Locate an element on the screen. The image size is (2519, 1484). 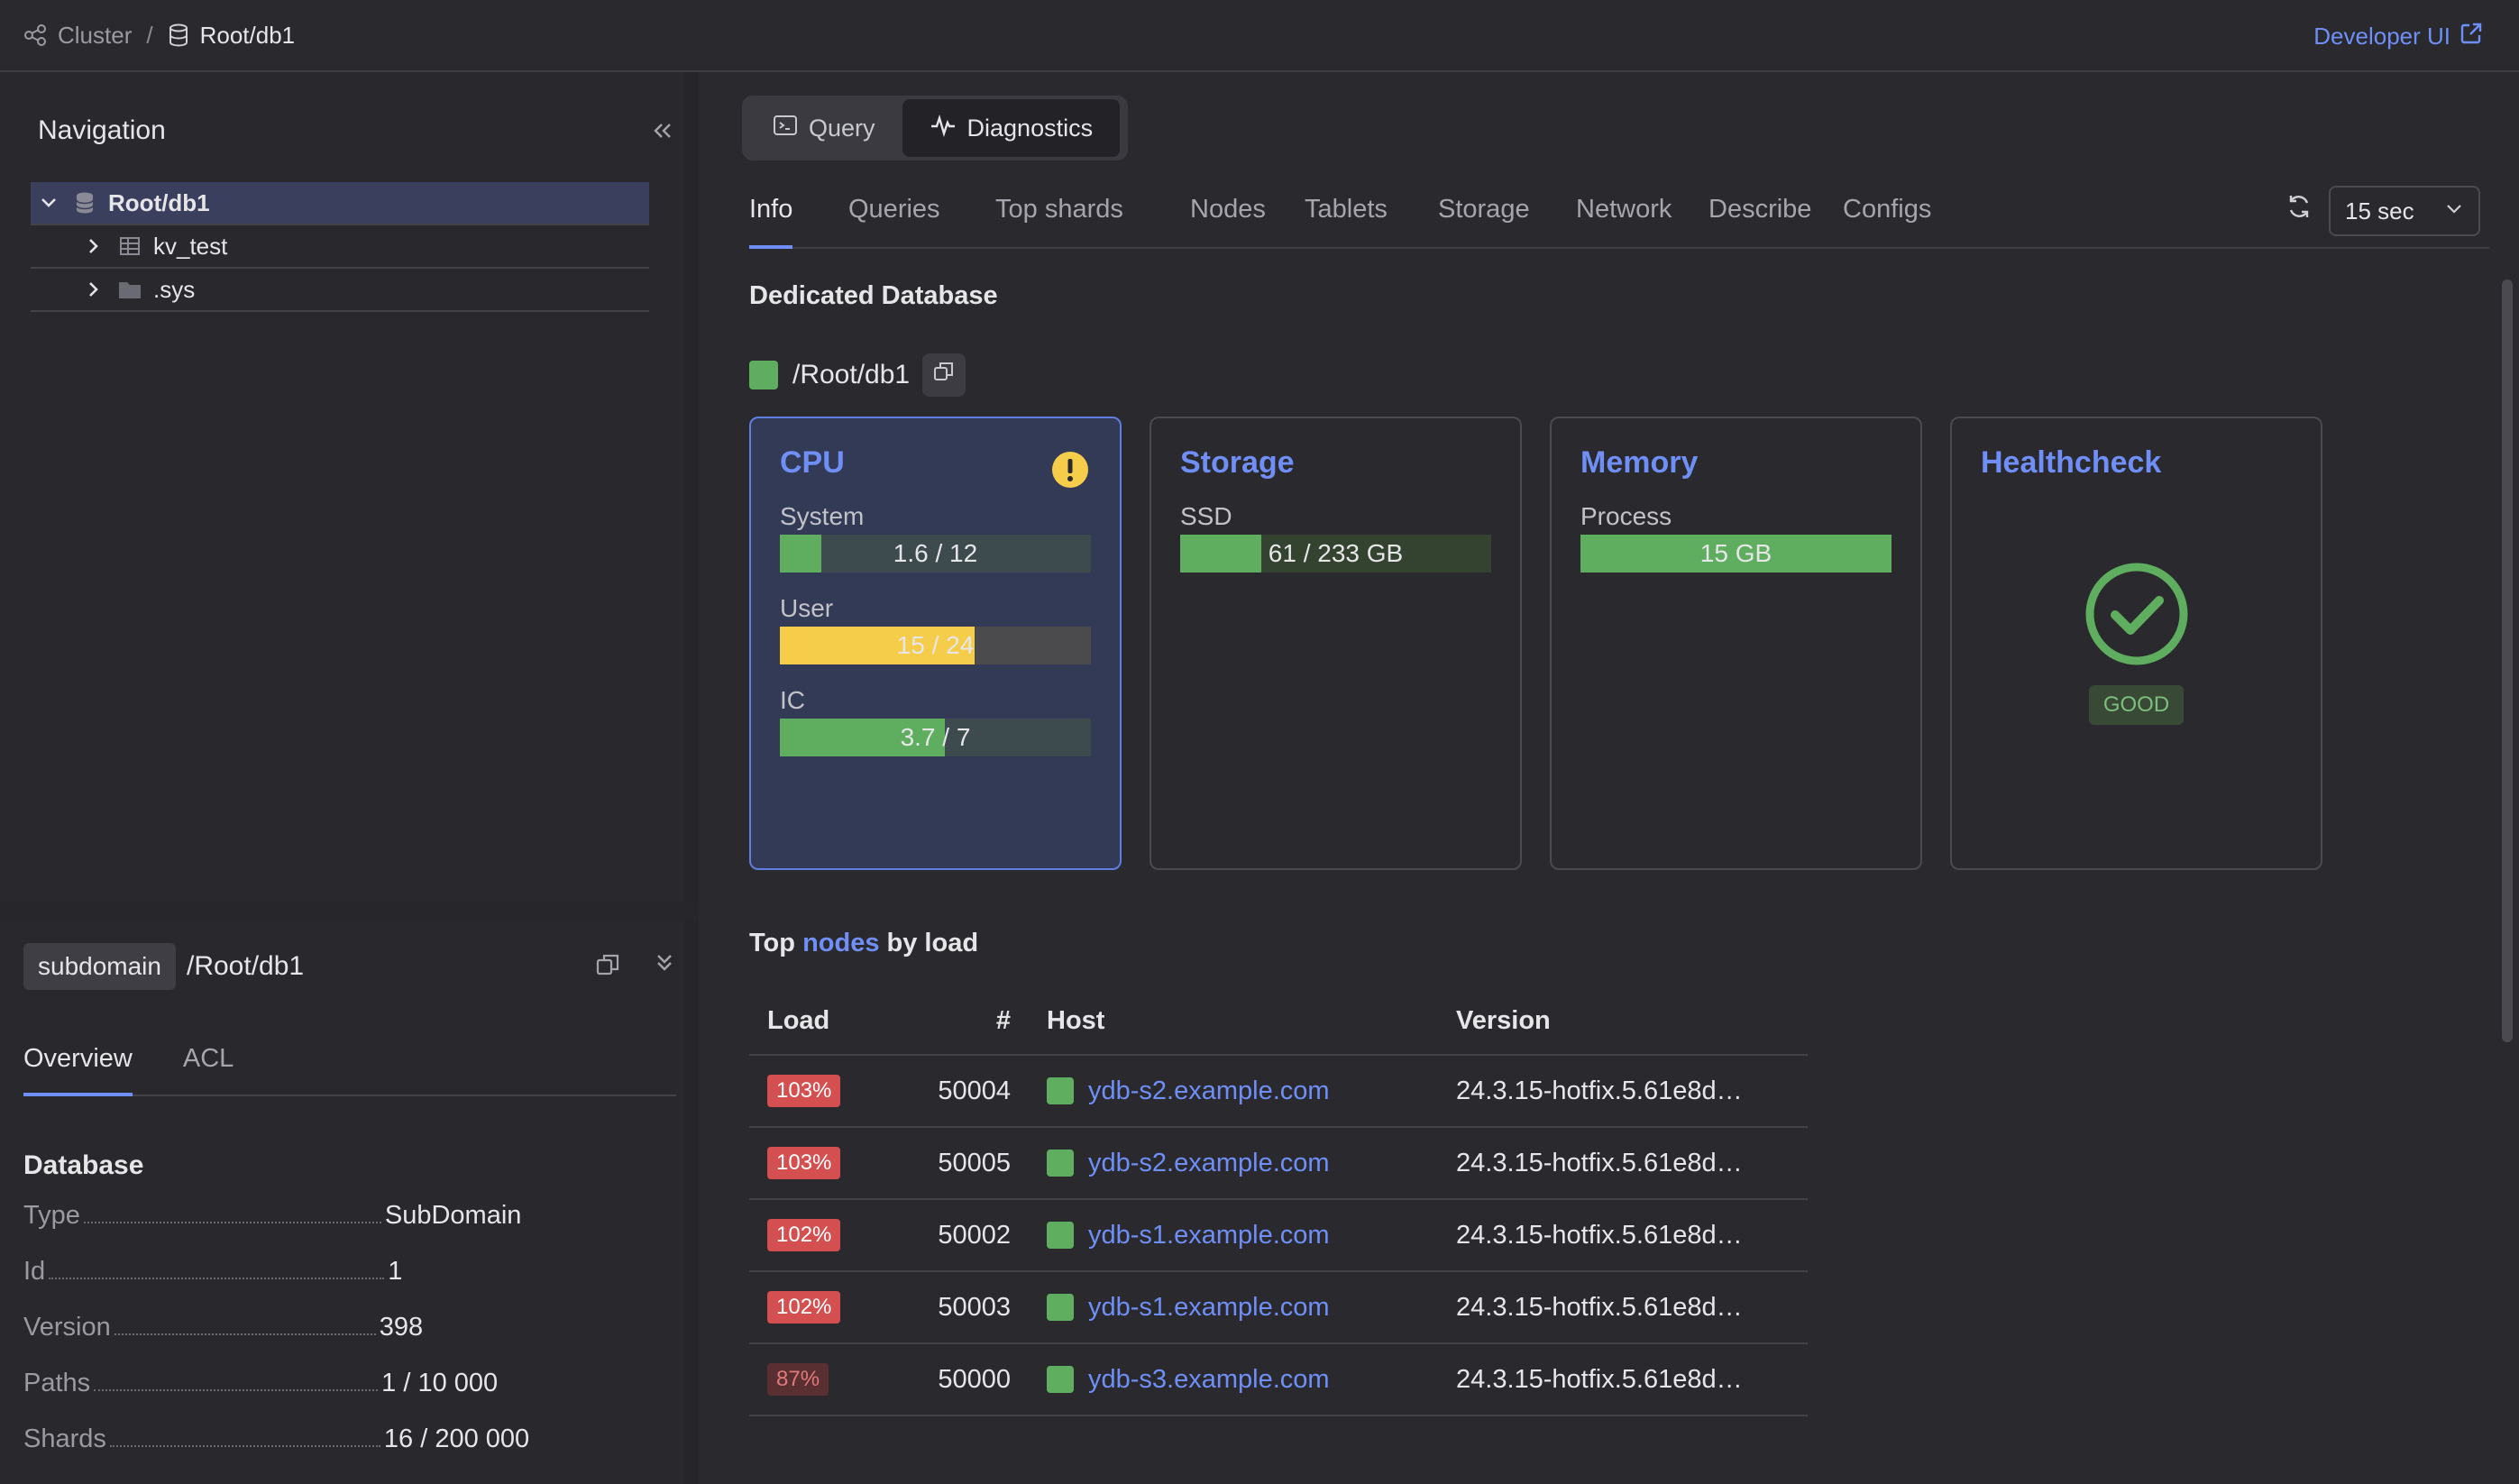
cpu-card-title: CPU is located at coordinates (812, 462).